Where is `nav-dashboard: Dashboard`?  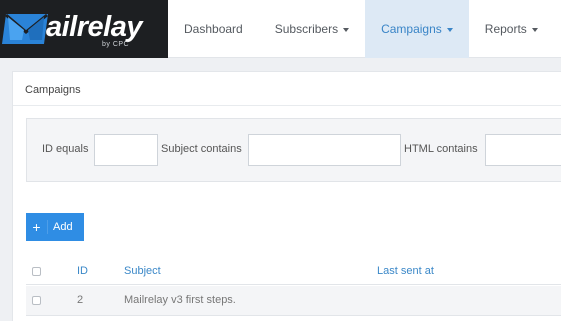 nav-dashboard: Dashboard is located at coordinates (213, 29).